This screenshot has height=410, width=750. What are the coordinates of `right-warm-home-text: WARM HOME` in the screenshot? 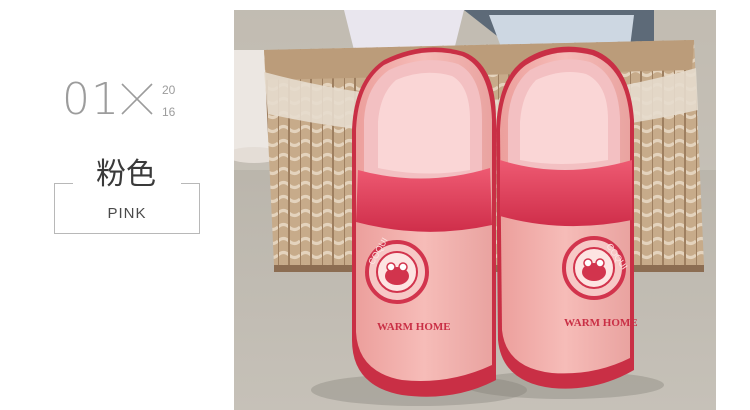 It's located at (601, 323).